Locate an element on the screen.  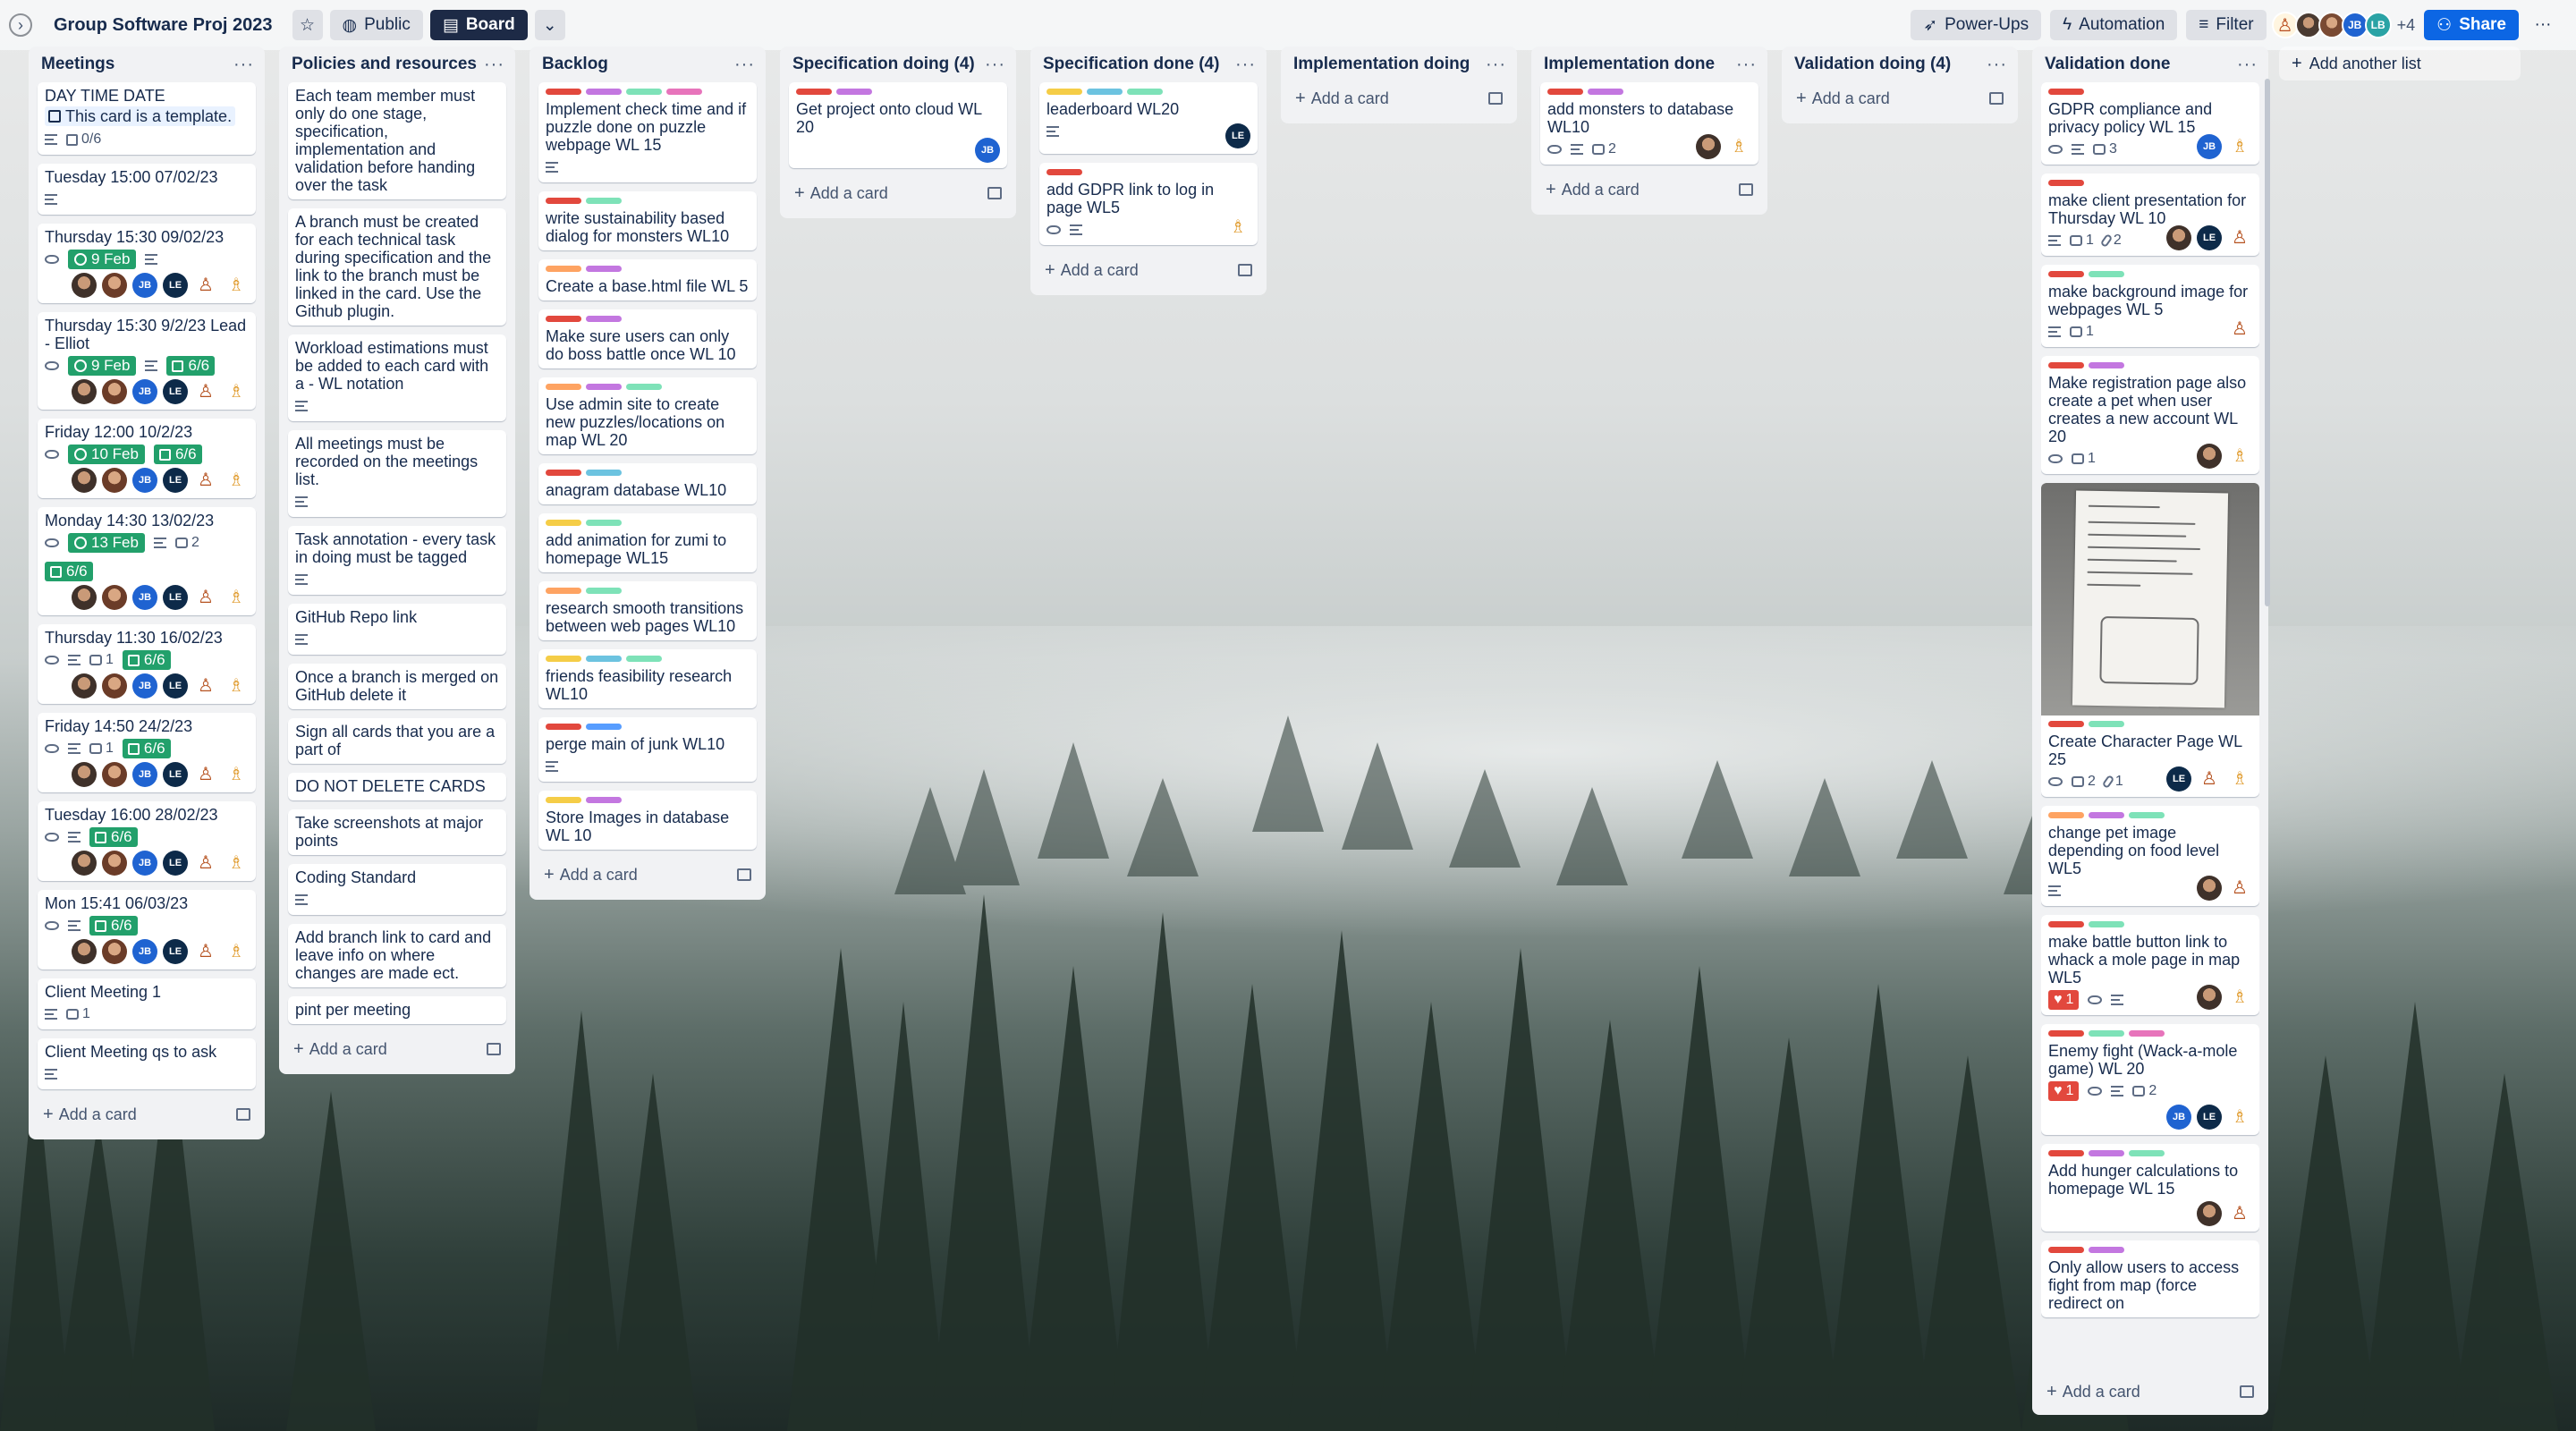
list-title: Implementation doing is located at coordinates (1381, 65).